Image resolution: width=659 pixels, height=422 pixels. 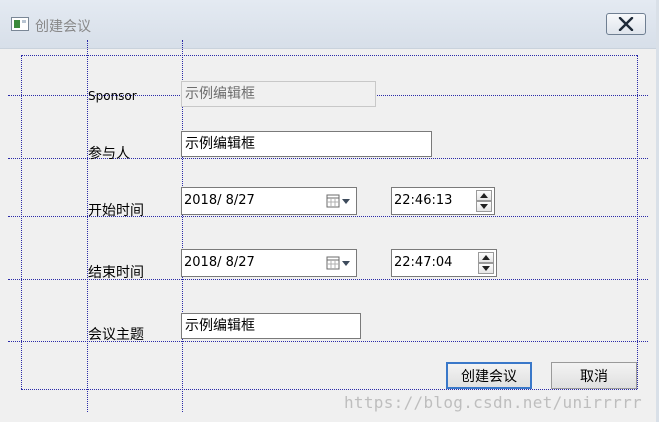 I want to click on subject-label: 会议主题, so click(x=116, y=335).